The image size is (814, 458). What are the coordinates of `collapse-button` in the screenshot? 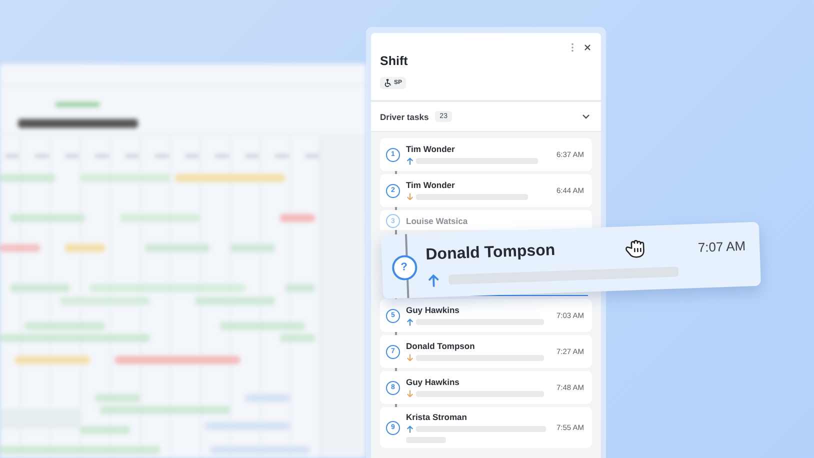 It's located at (586, 116).